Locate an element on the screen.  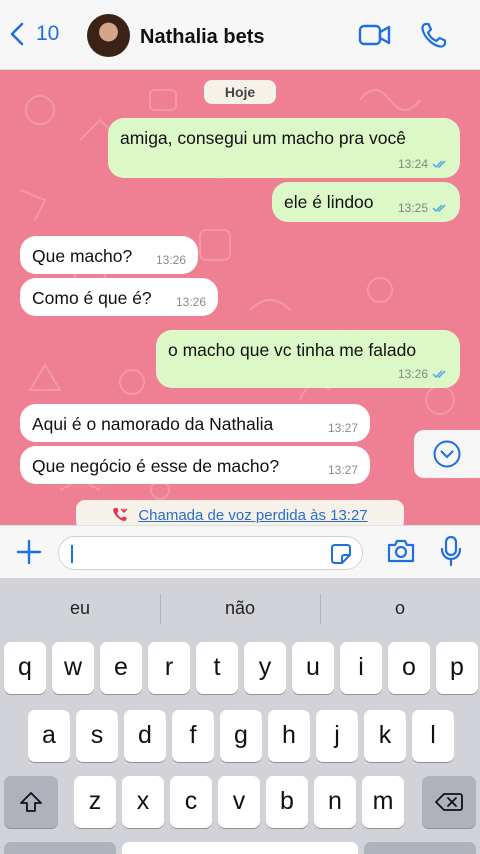
suggestion-item: não is located at coordinates (240, 608).